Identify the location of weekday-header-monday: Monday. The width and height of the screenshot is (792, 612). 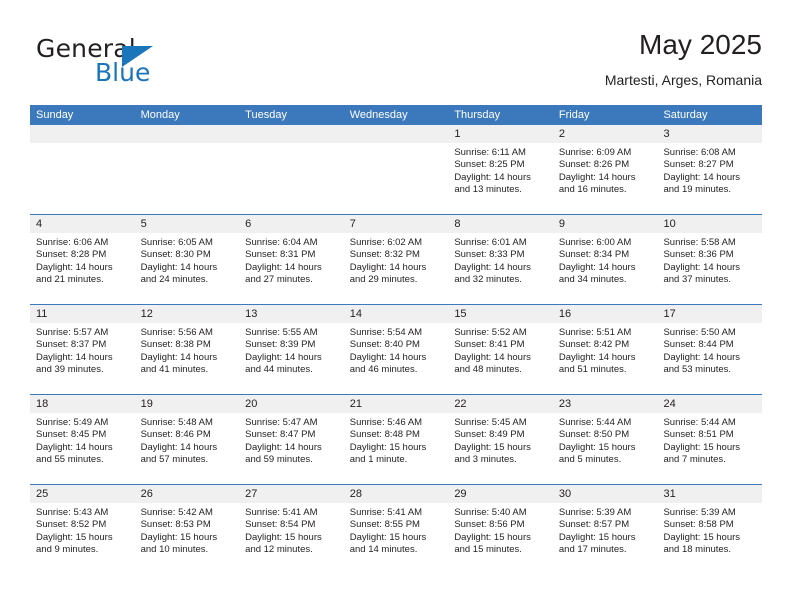
(160, 115).